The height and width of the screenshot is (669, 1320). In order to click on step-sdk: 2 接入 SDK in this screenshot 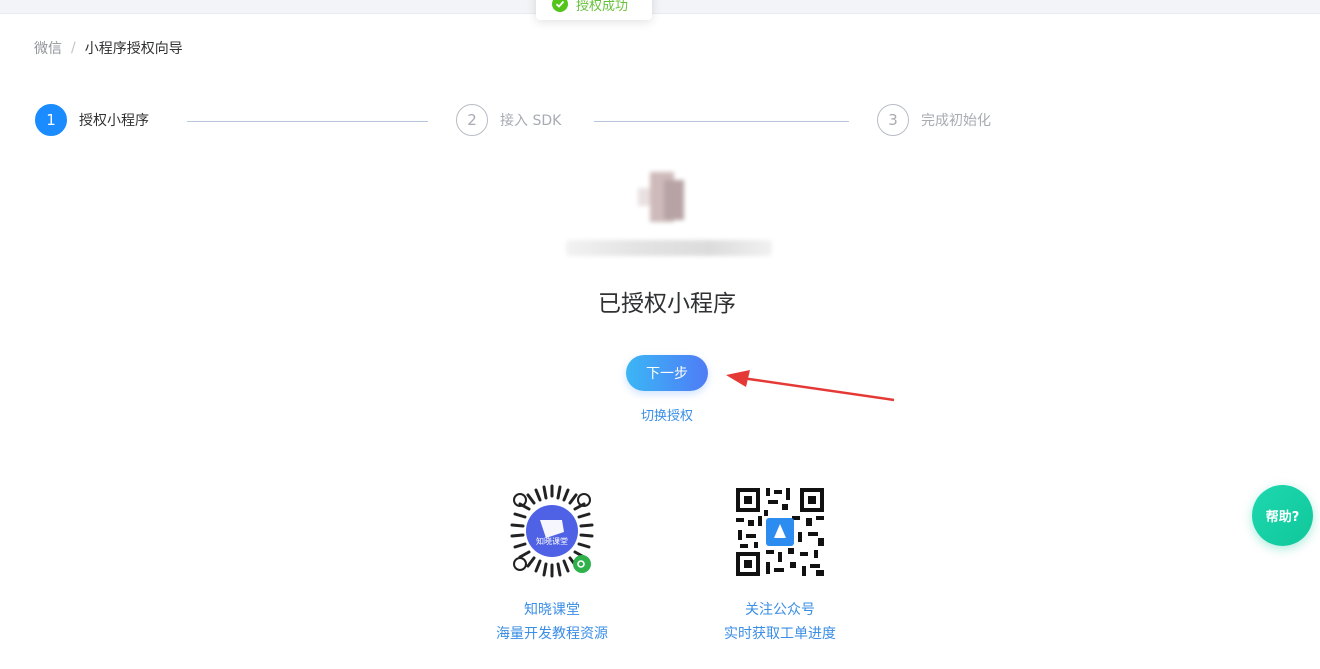, I will do `click(508, 120)`.